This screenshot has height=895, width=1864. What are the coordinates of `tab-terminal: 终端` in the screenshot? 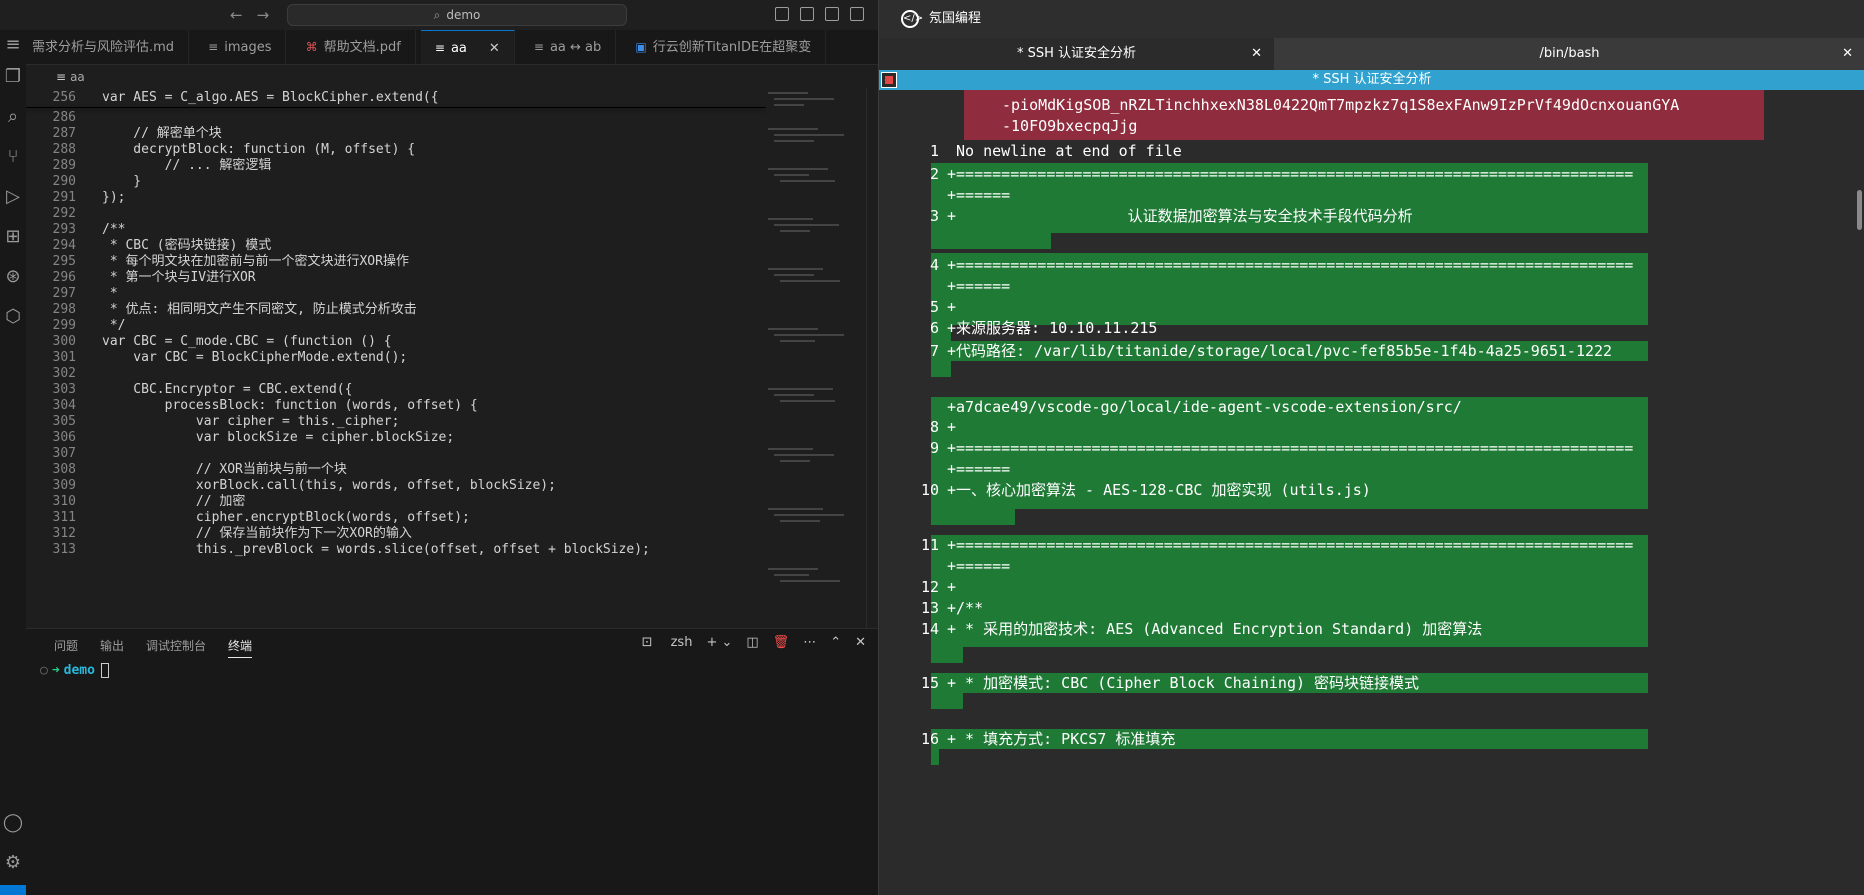 It's located at (240, 648).